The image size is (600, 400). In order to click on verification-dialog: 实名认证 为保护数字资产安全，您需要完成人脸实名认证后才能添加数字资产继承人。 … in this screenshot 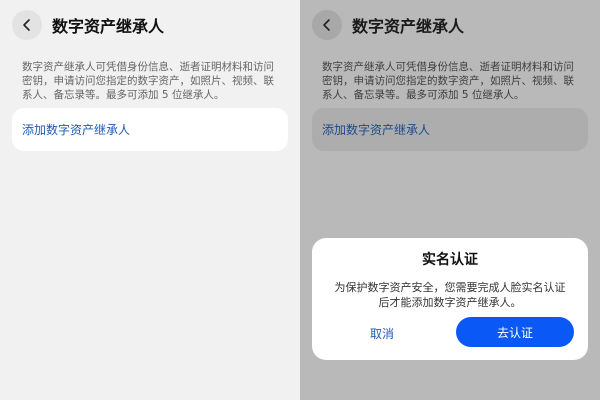, I will do `click(450, 299)`.